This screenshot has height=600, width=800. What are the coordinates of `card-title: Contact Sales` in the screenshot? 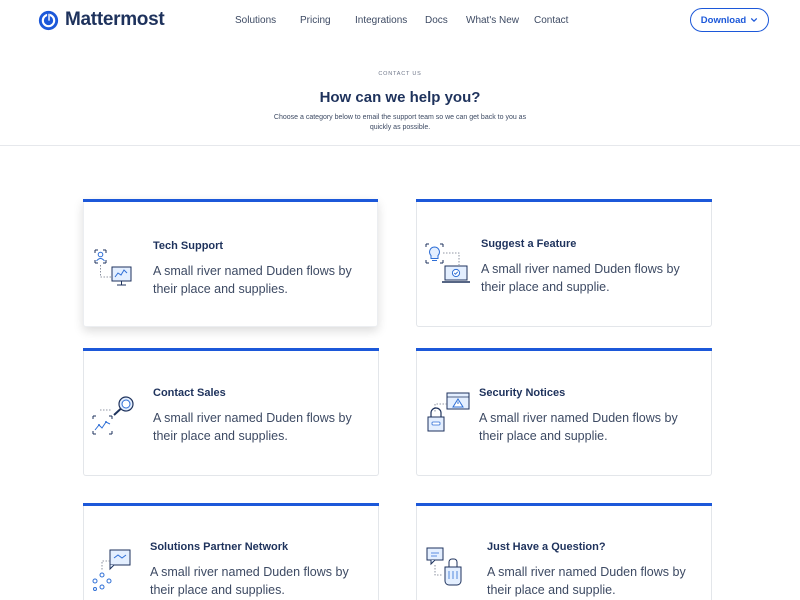 It's located at (189, 393).